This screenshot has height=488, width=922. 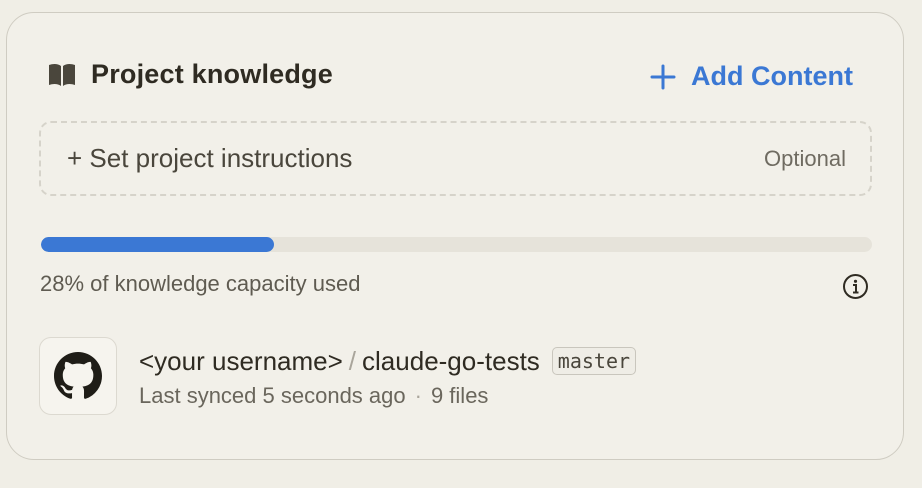 I want to click on repo-meta: Last synced 5 seconds ago · 9 files, so click(x=387, y=396).